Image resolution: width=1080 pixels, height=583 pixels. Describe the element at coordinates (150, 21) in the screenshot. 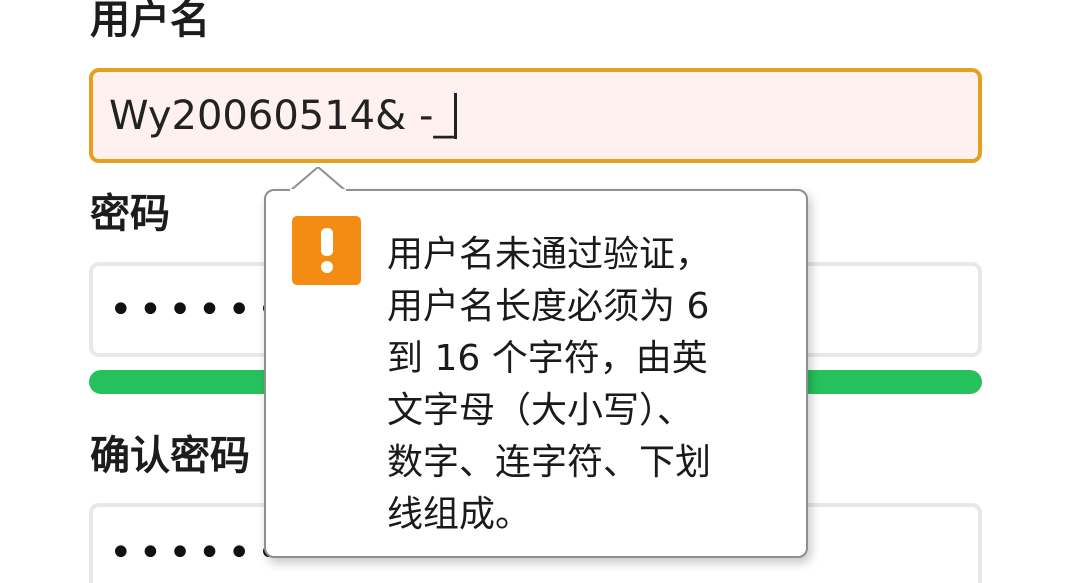

I see `username-label: 用户名` at that location.